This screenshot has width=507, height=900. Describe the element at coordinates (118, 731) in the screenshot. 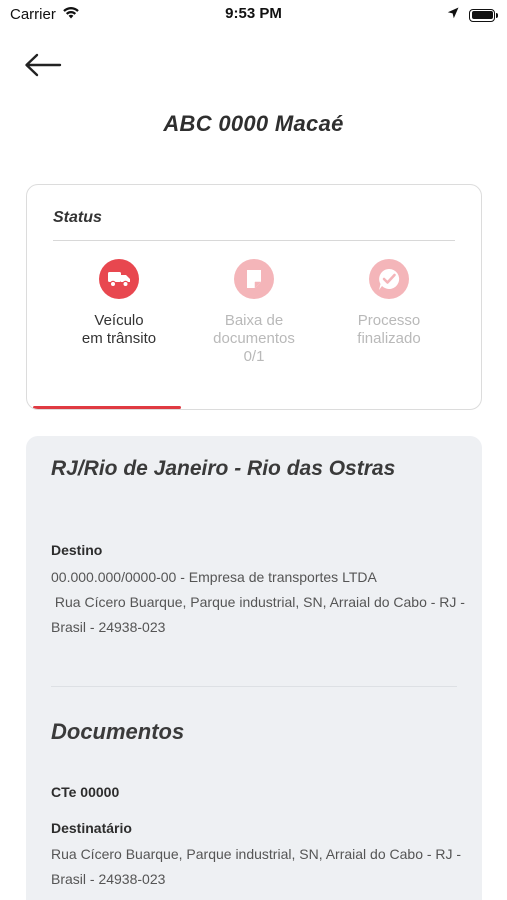

I see `documents-title: Documentos` at that location.